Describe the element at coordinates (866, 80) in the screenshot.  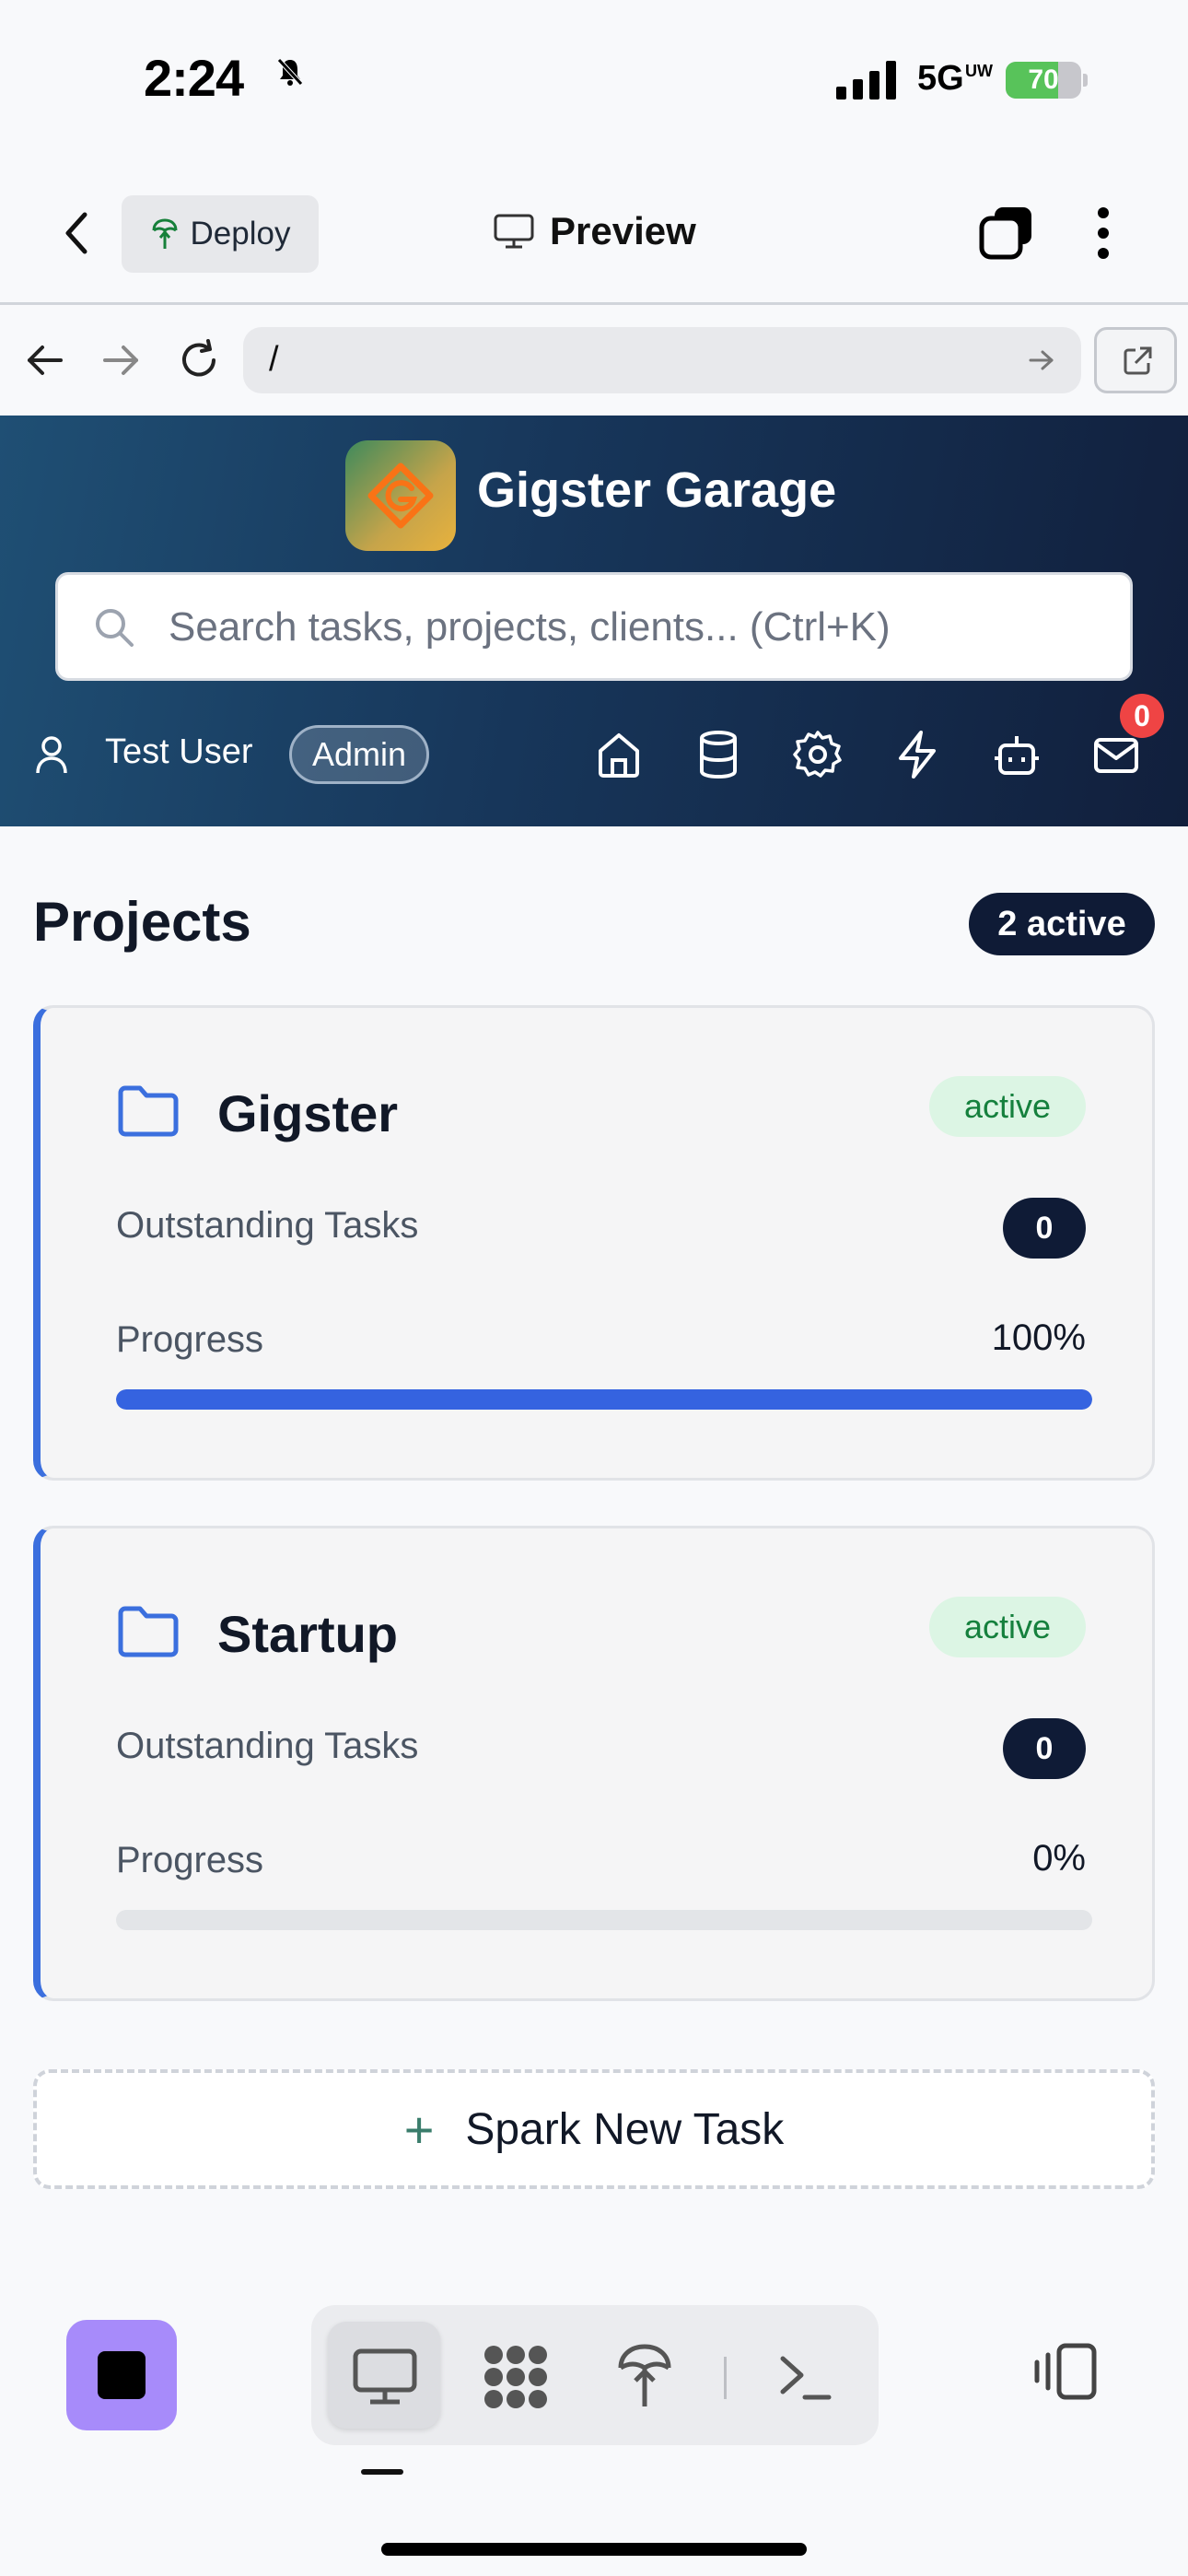
I see `cellular-signal-icon` at that location.